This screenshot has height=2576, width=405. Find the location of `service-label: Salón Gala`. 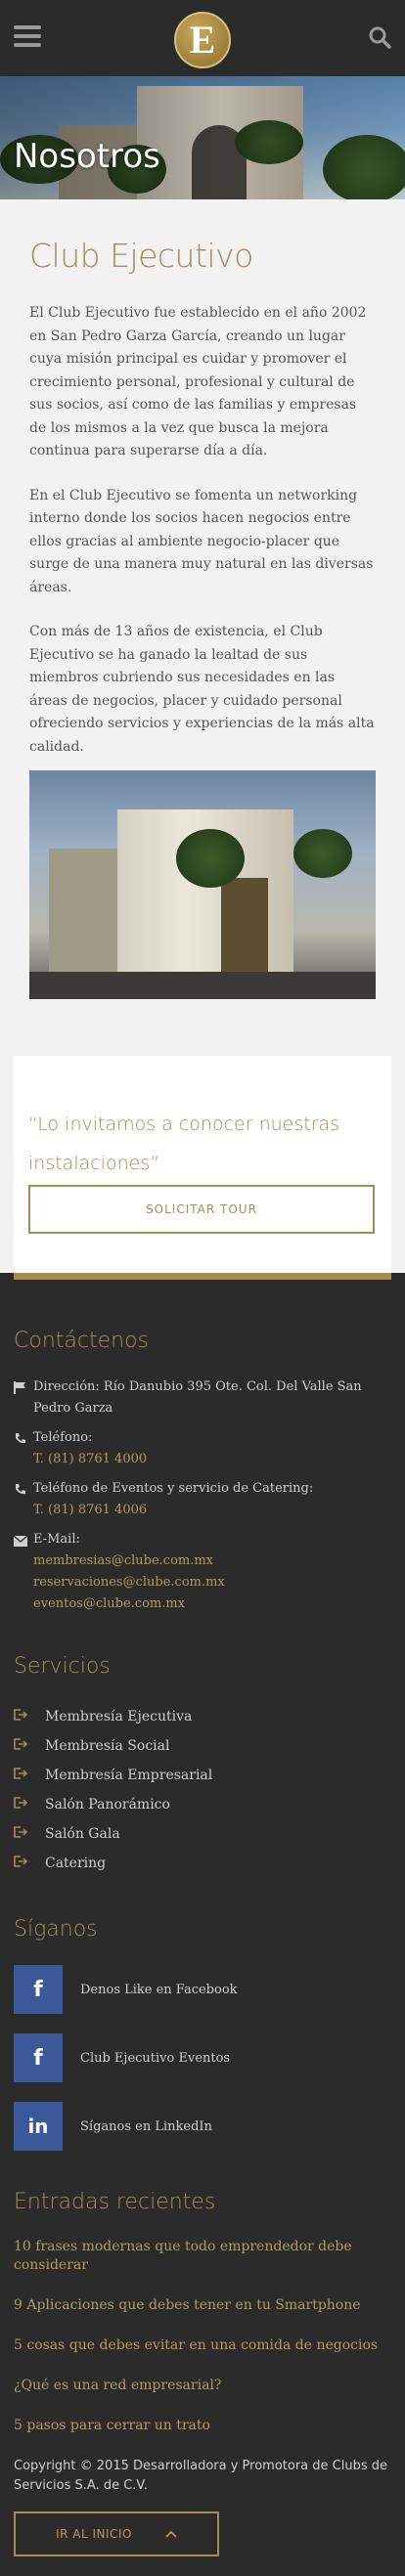

service-label: Salón Gala is located at coordinates (82, 1834).